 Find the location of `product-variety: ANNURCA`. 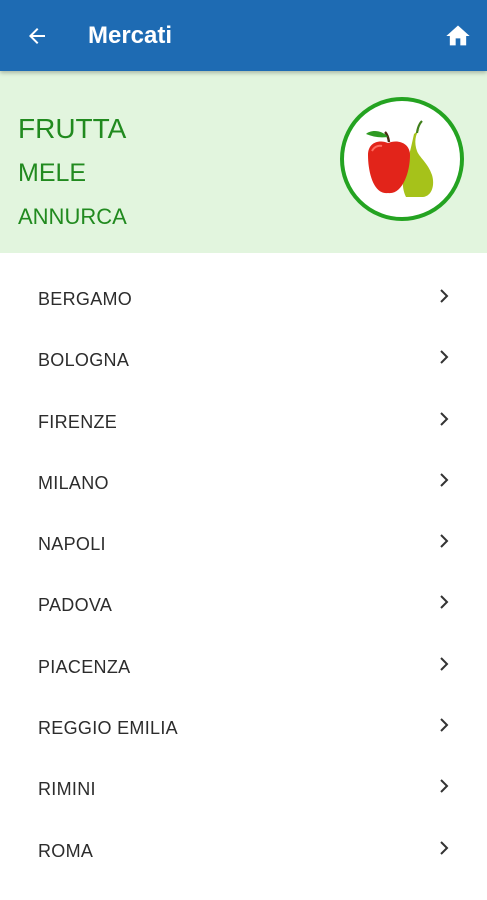

product-variety: ANNURCA is located at coordinates (72, 216).